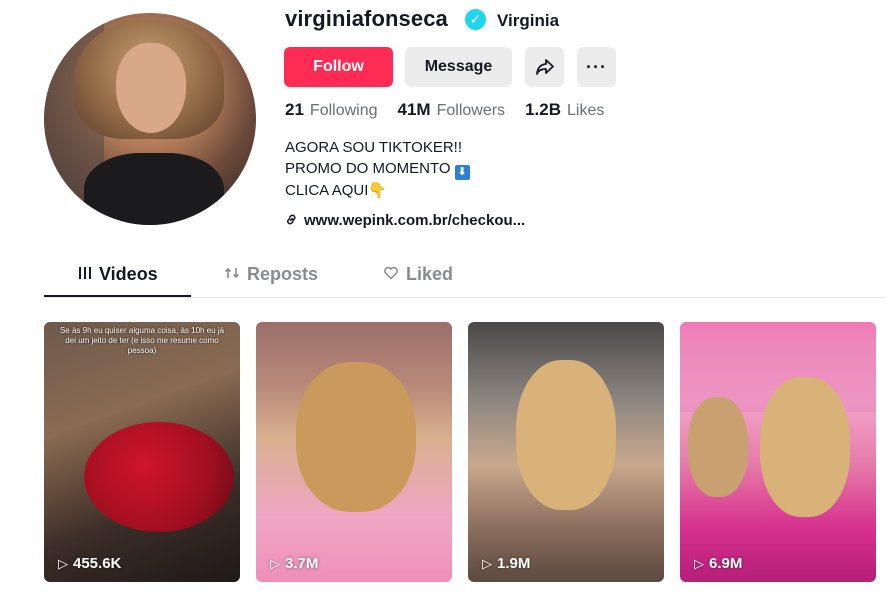 The image size is (886, 597). Describe the element at coordinates (458, 67) in the screenshot. I see `message-button: Message` at that location.